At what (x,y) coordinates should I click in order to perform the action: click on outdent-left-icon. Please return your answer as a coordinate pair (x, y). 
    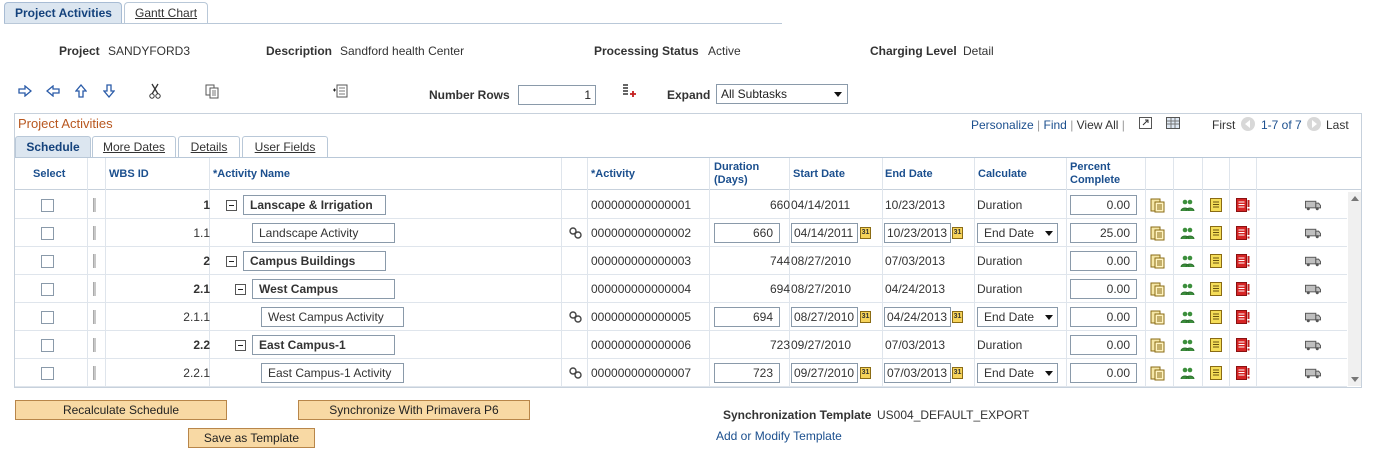
    Looking at the image, I should click on (53, 91).